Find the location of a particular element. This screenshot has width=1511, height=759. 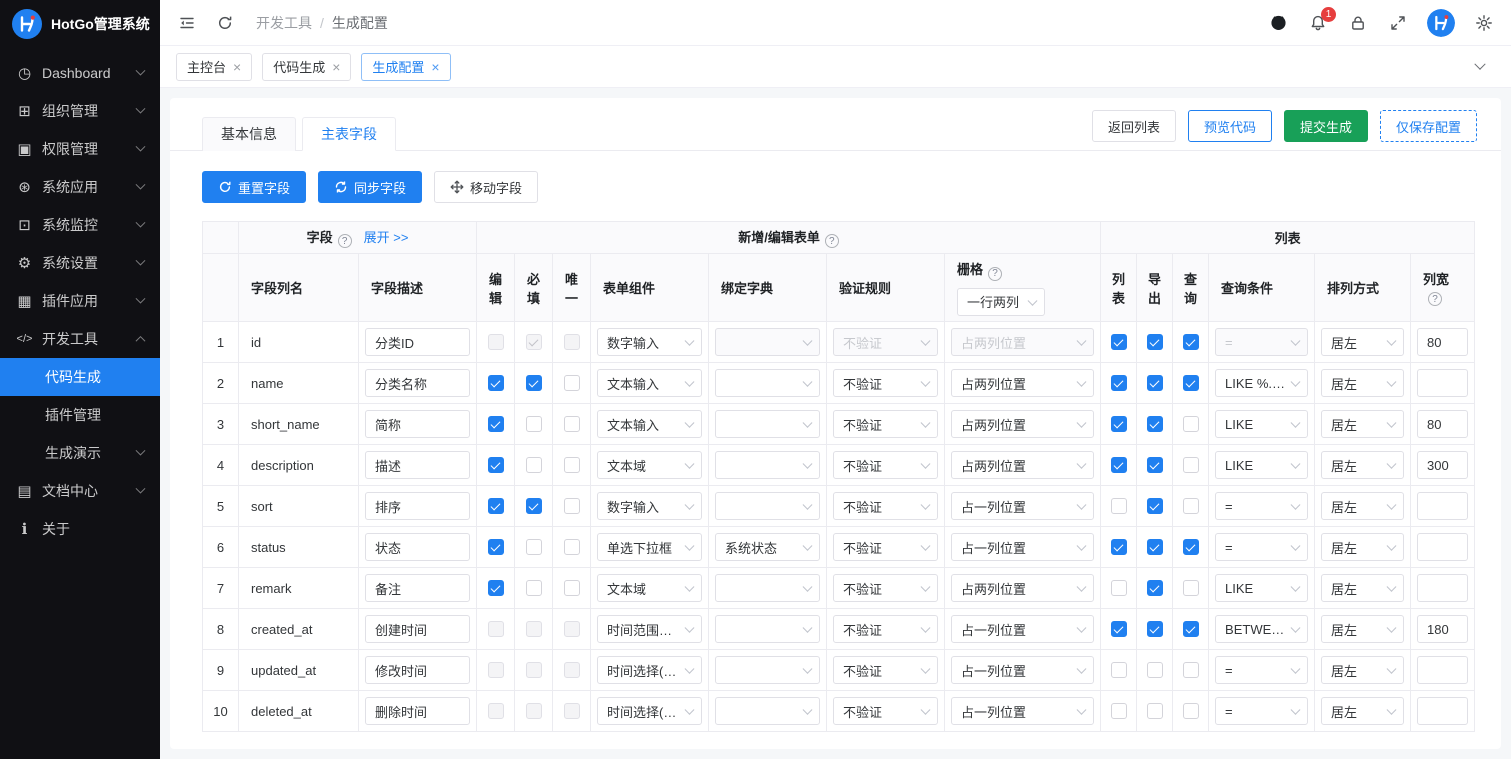

tab-console: 主控台 × is located at coordinates (214, 66).